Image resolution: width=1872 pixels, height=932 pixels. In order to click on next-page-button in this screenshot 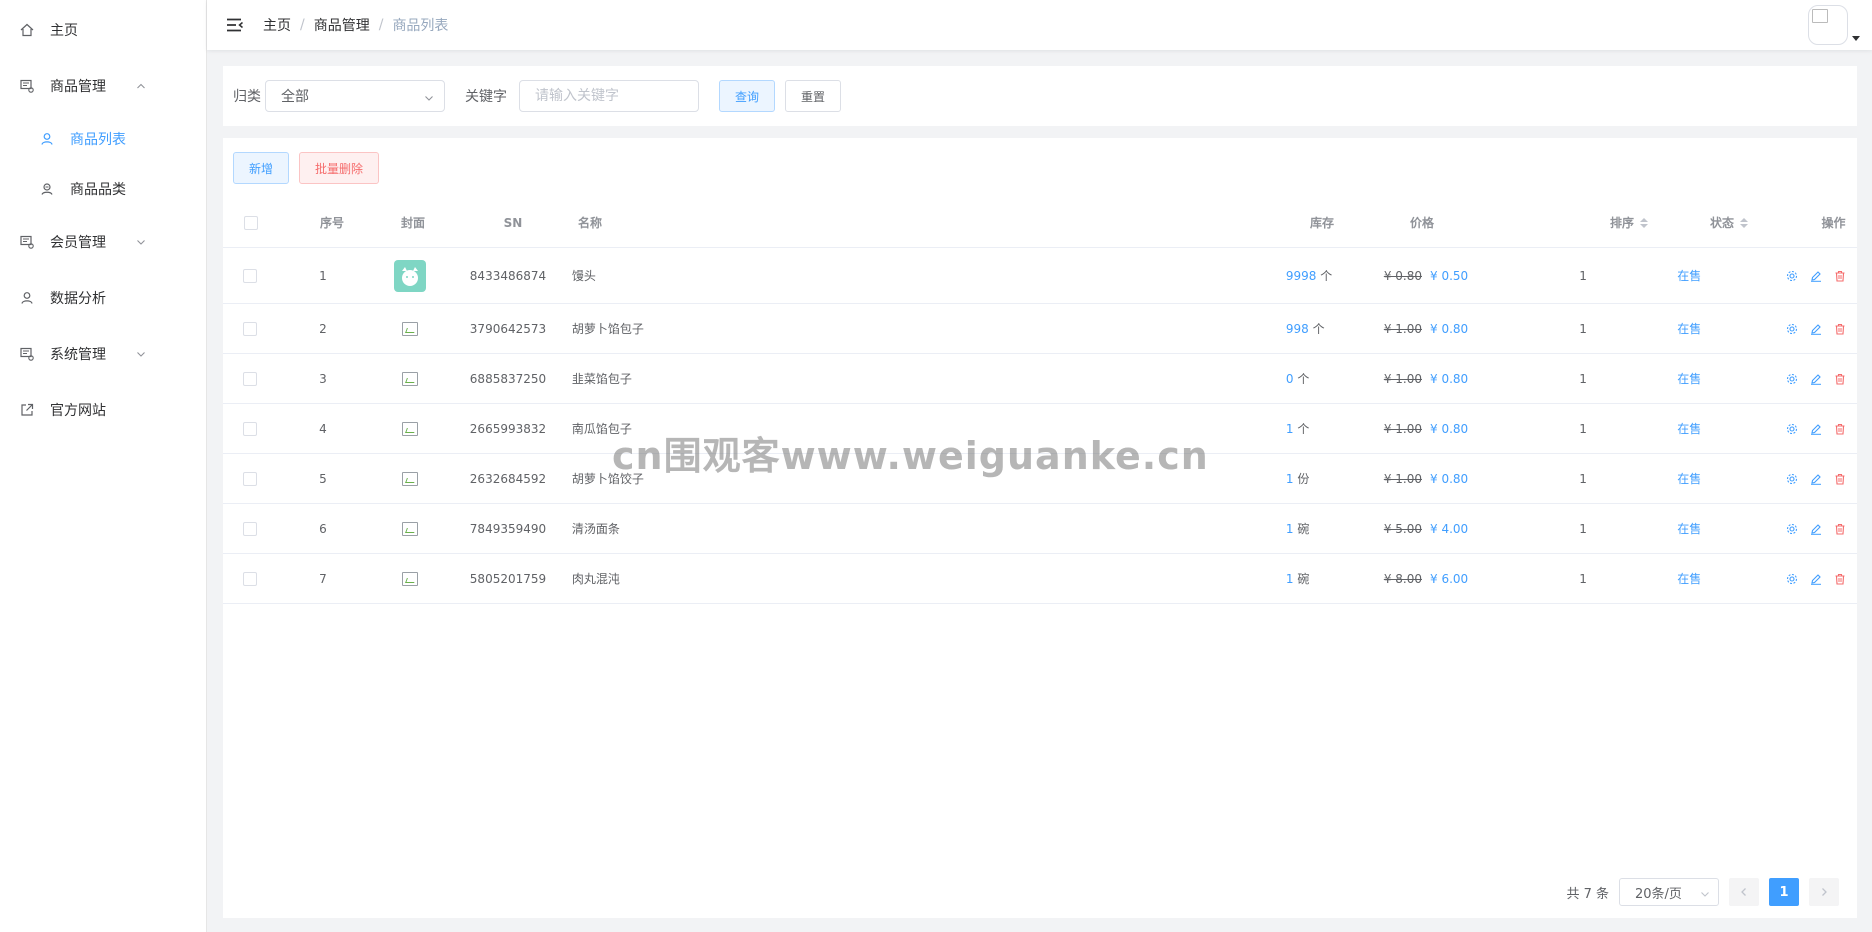, I will do `click(1824, 892)`.